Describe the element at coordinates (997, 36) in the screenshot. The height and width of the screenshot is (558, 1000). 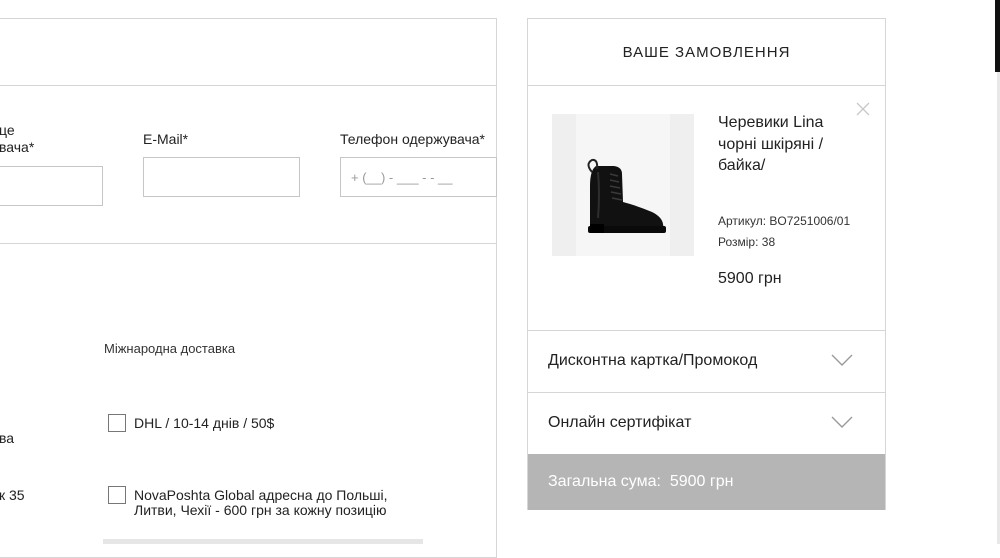
I see `scrollbar-thumb` at that location.